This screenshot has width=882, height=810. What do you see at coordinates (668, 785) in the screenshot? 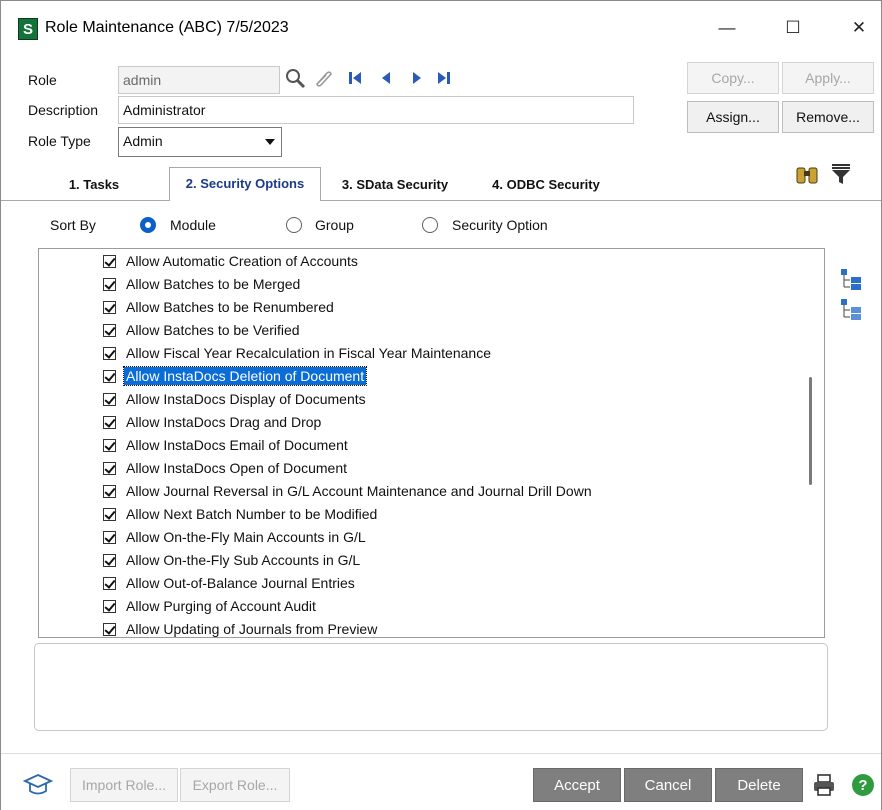
I see `cancel-button: Cancel` at bounding box center [668, 785].